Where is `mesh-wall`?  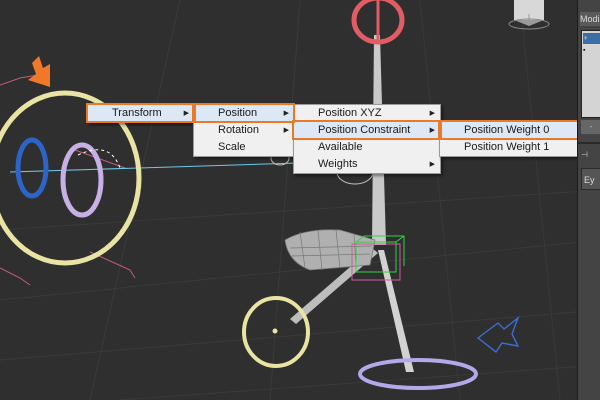
mesh-wall is located at coordinates (330, 250).